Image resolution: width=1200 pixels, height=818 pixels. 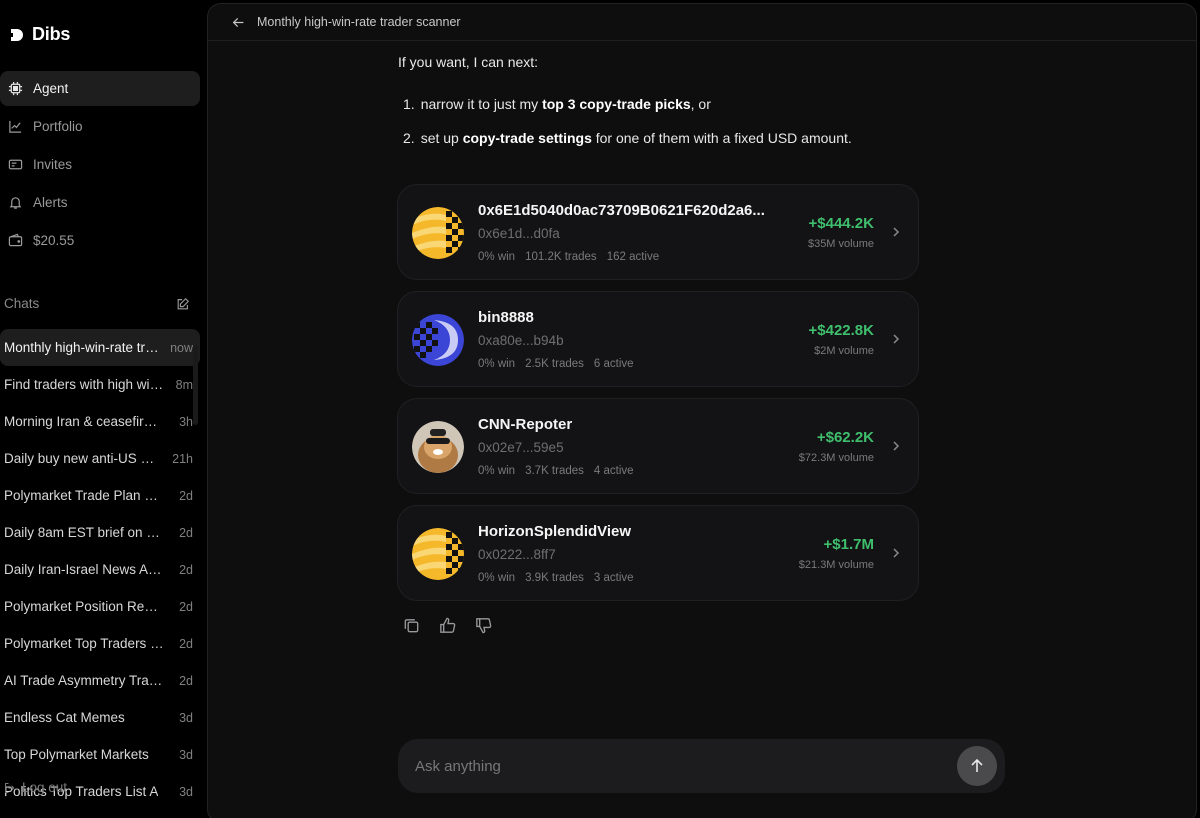 I want to click on nav-label: Alerts, so click(x=50, y=202).